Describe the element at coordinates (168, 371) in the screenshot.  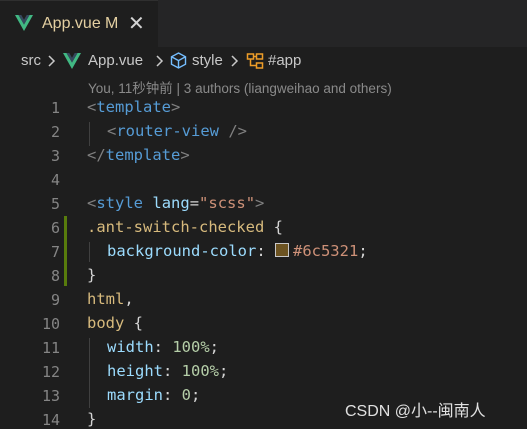
I see `code-line-12: height: 100%;` at that location.